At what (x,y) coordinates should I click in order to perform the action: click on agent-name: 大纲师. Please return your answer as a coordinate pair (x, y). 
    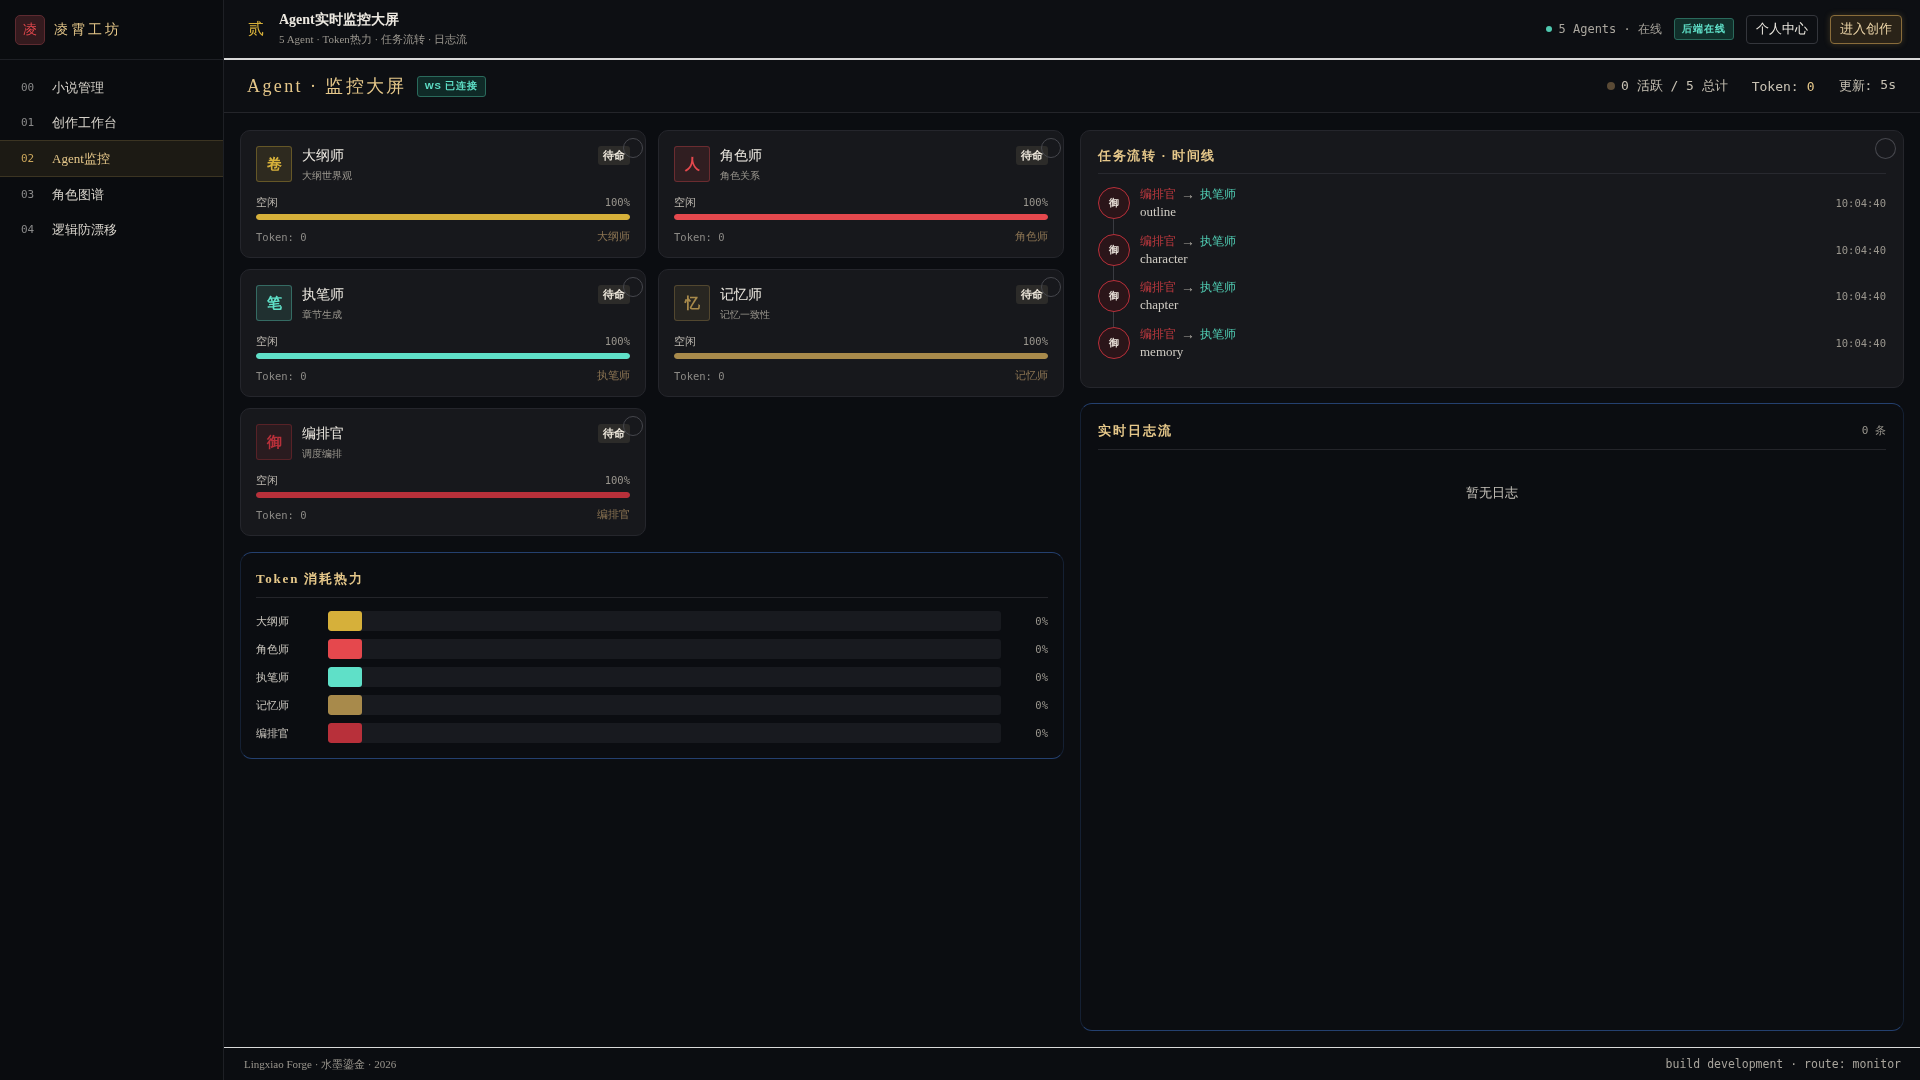
    Looking at the image, I should click on (323, 156).